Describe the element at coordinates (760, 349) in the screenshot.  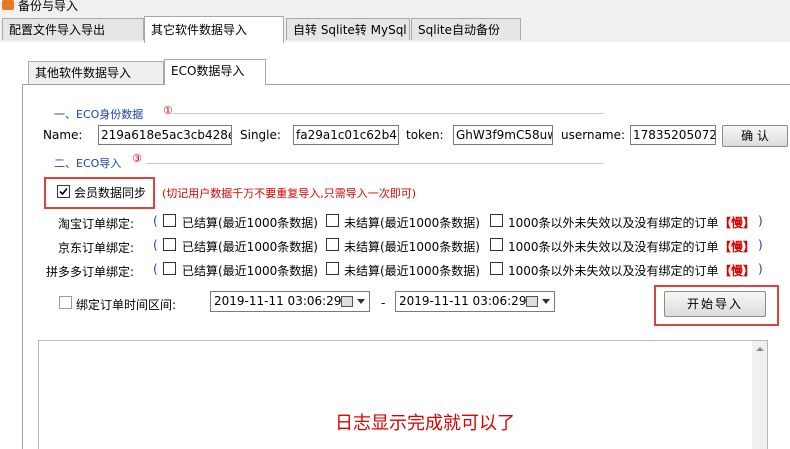
I see `scroll-up-icon` at that location.